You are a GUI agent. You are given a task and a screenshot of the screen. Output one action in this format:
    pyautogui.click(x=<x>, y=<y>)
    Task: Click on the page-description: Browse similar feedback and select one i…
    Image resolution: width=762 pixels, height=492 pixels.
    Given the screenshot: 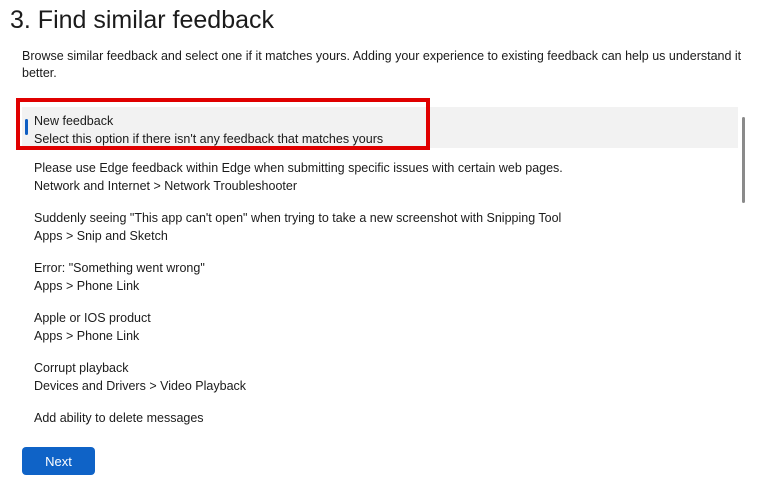 What is the action you would take?
    pyautogui.click(x=382, y=64)
    